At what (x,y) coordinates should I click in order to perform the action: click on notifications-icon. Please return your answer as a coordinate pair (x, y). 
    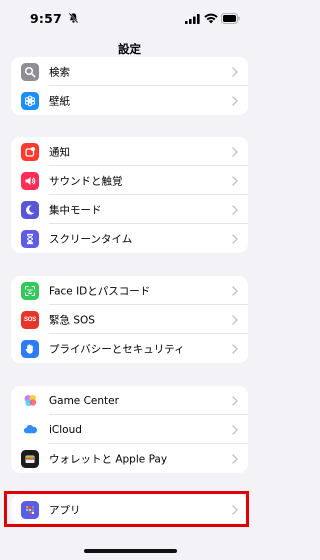
    Looking at the image, I should click on (30, 151).